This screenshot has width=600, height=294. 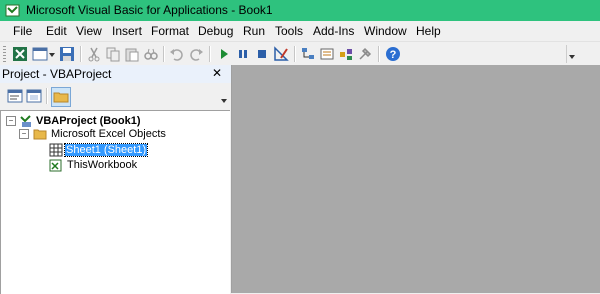 I want to click on close-icon: ✕, so click(x=217, y=74).